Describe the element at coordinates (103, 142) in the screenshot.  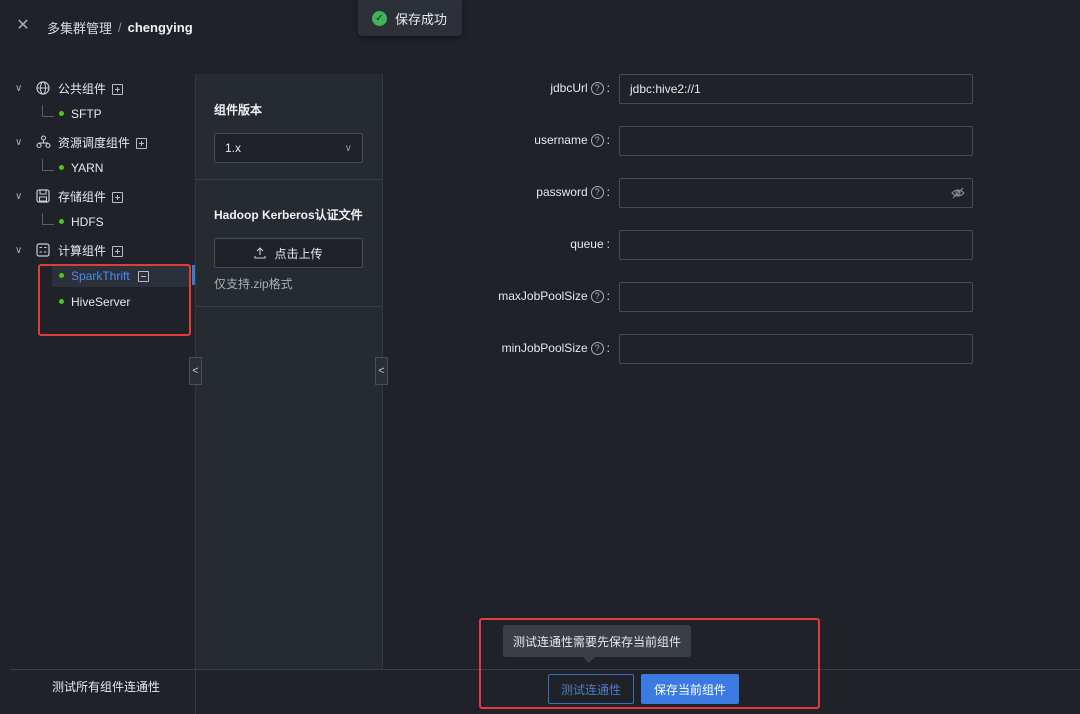
I see `tree-group-label: 资源调度组件` at that location.